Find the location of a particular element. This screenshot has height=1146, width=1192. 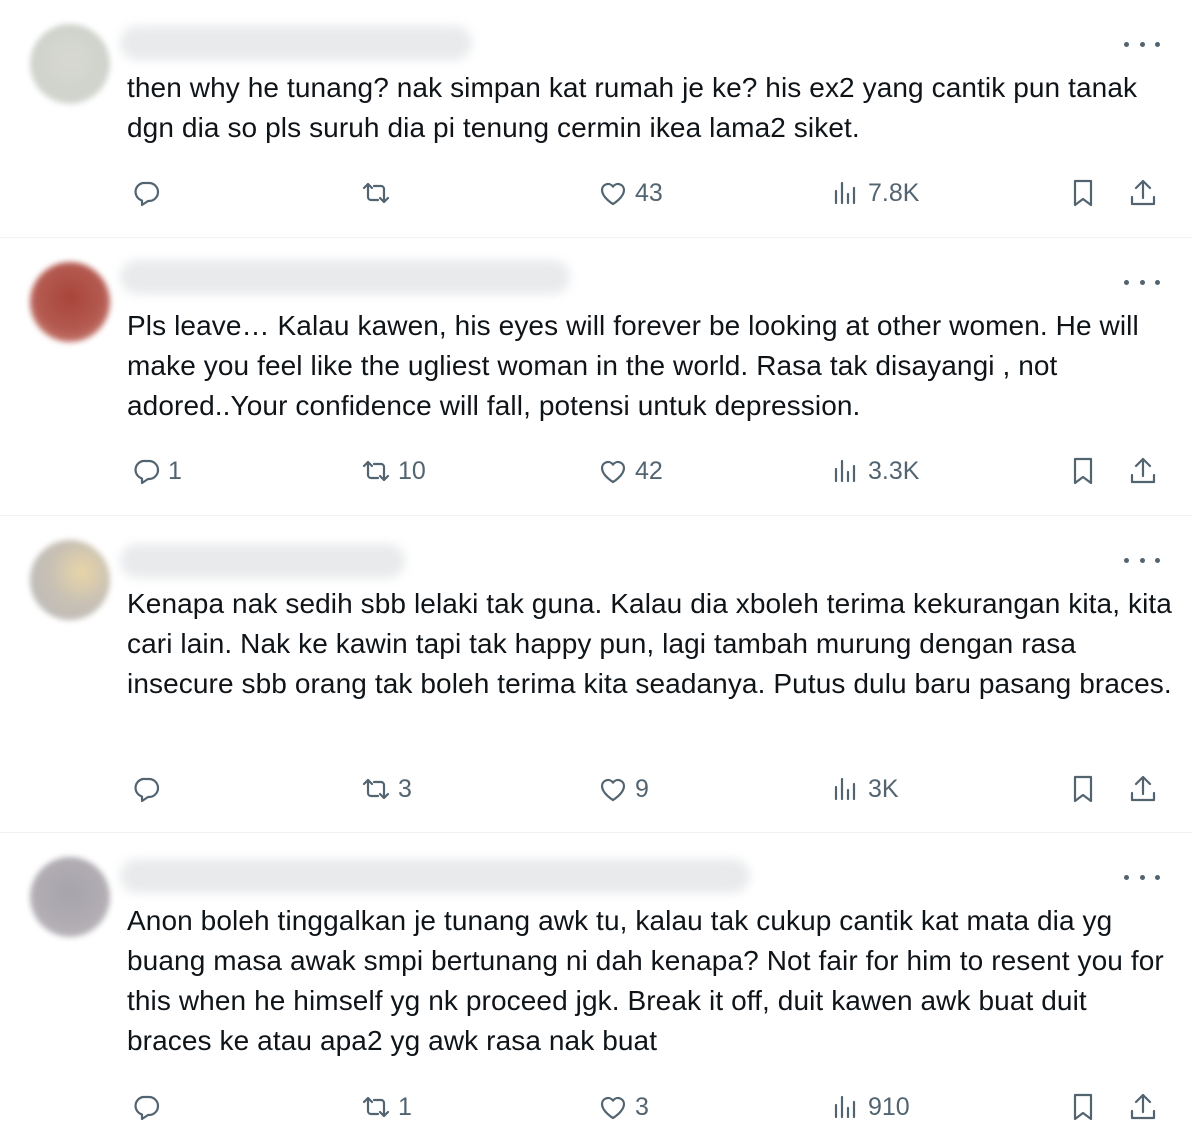

action-bar: 1 10 42 3.3K is located at coordinates (596, 471).